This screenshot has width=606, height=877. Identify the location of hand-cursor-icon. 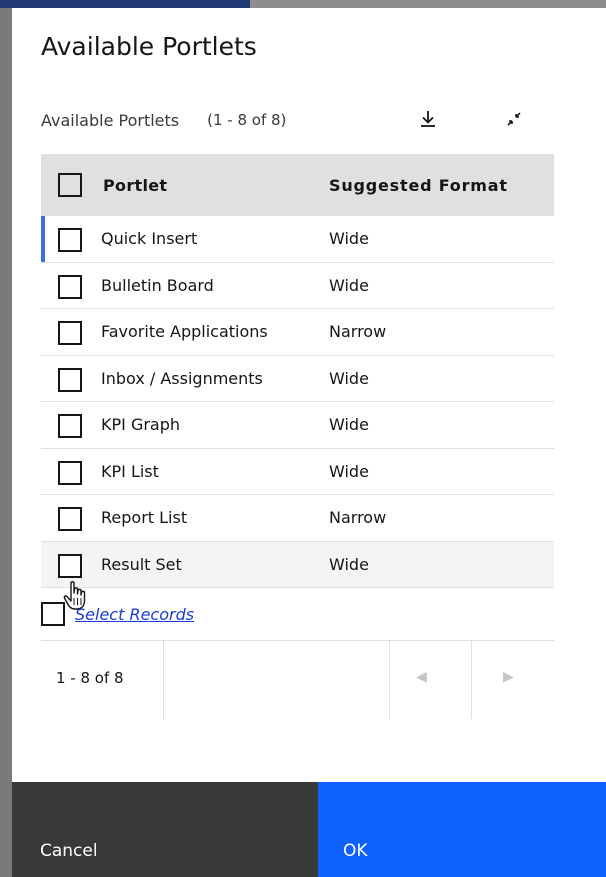
(74, 595).